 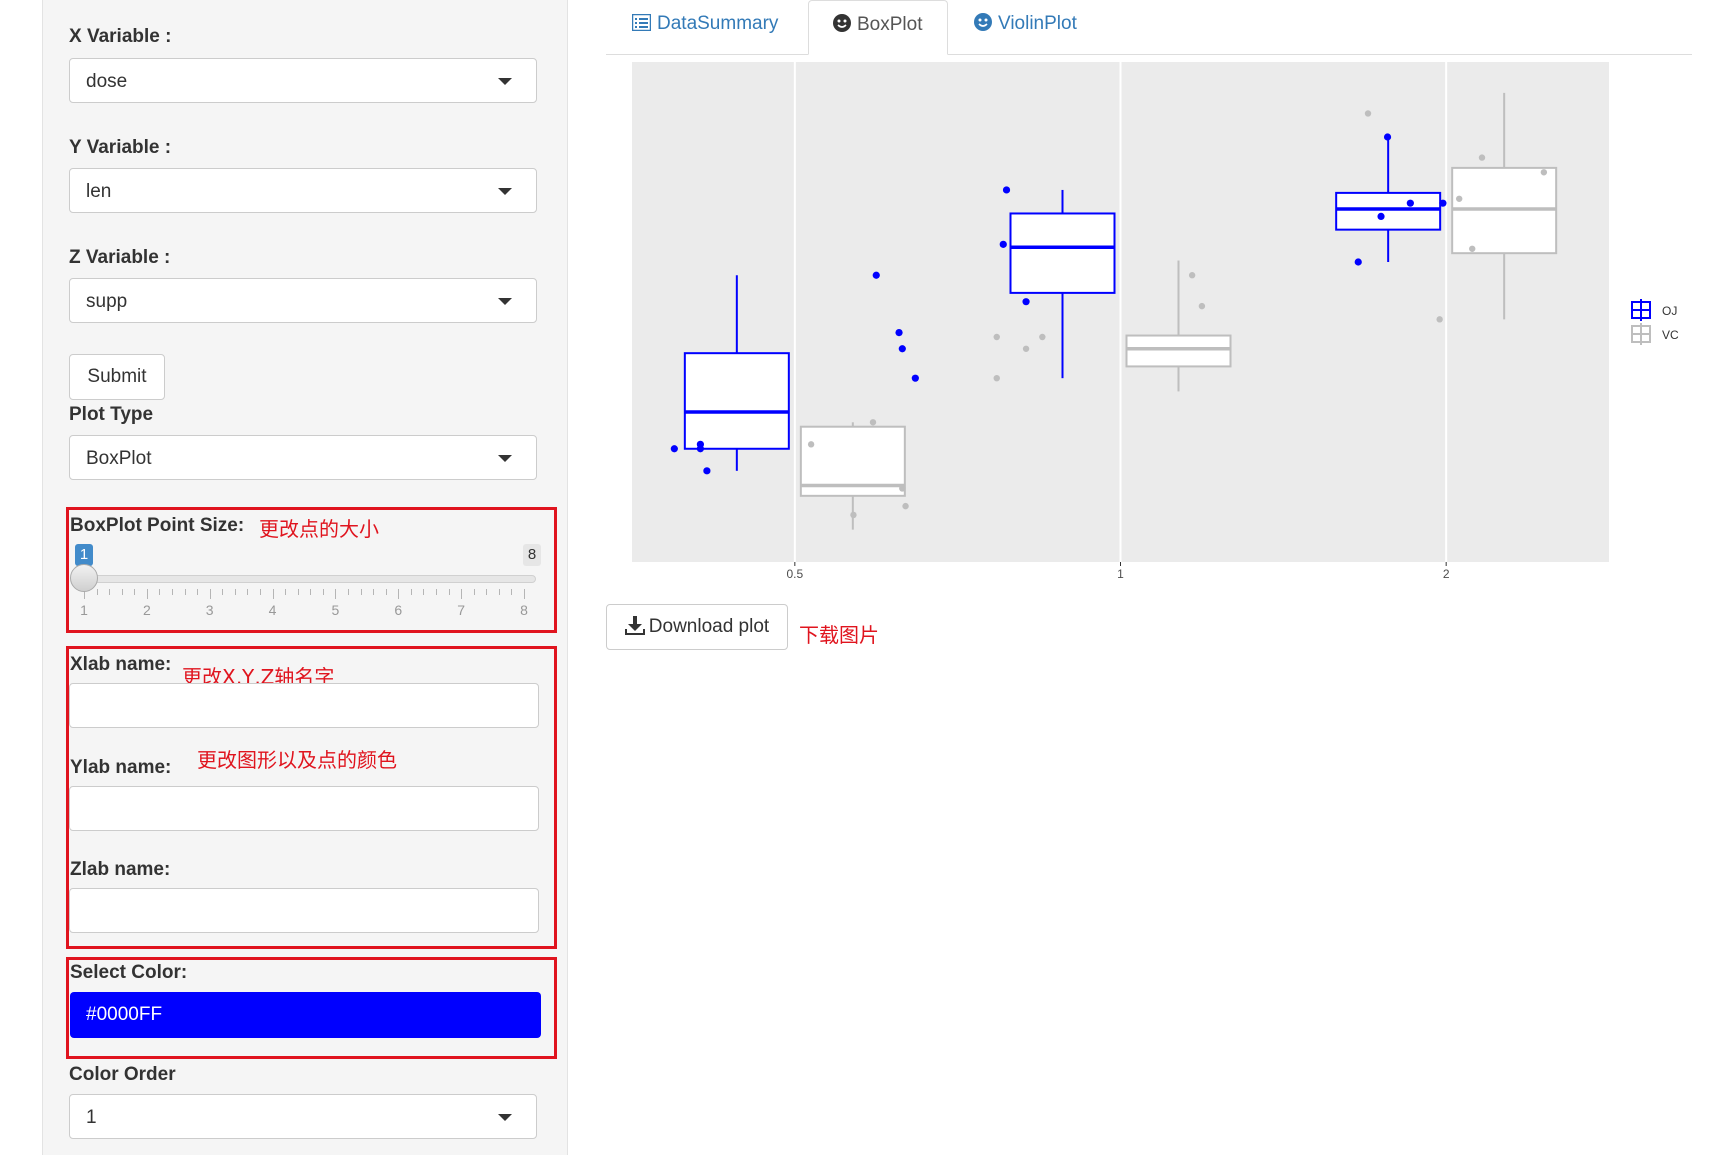 I want to click on xlab-input, so click(x=304, y=705).